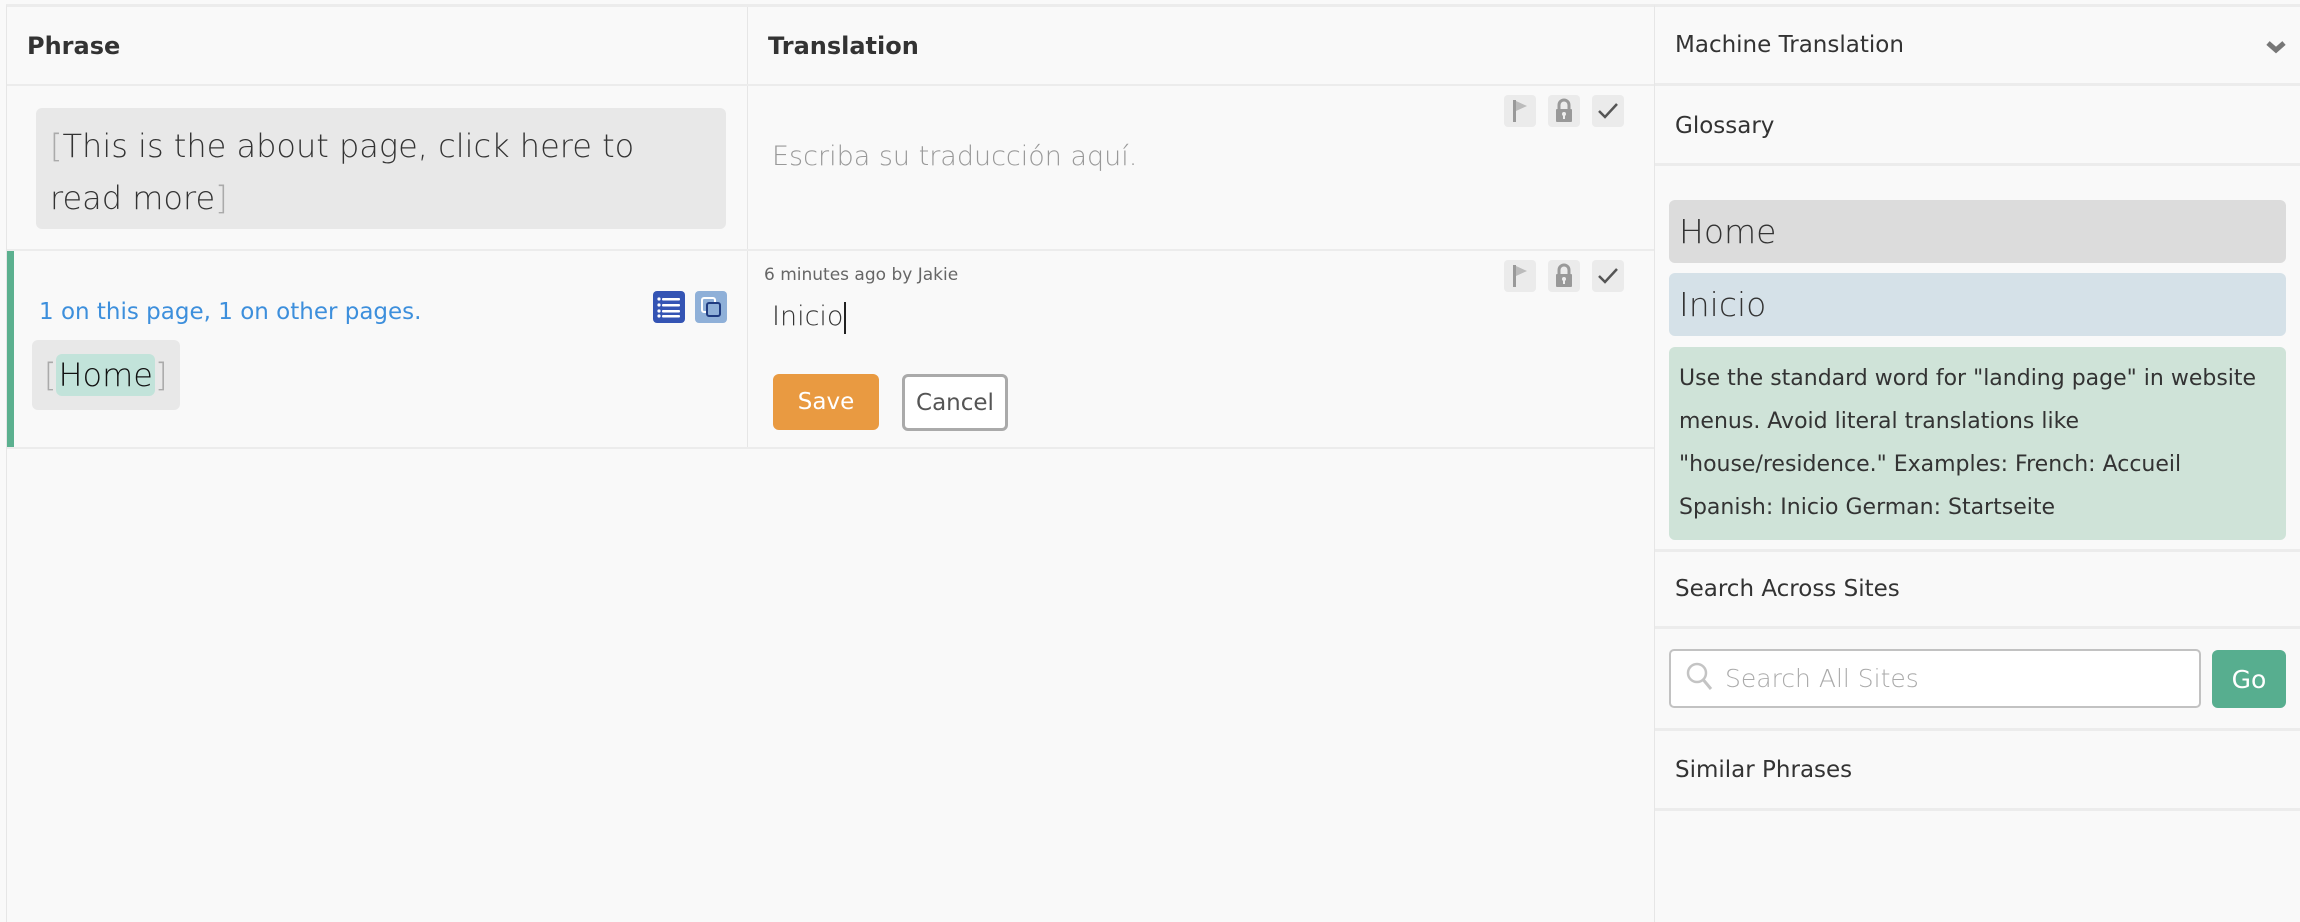 This screenshot has width=2300, height=922. Describe the element at coordinates (808, 316) in the screenshot. I see `translation-value: Inicio` at that location.